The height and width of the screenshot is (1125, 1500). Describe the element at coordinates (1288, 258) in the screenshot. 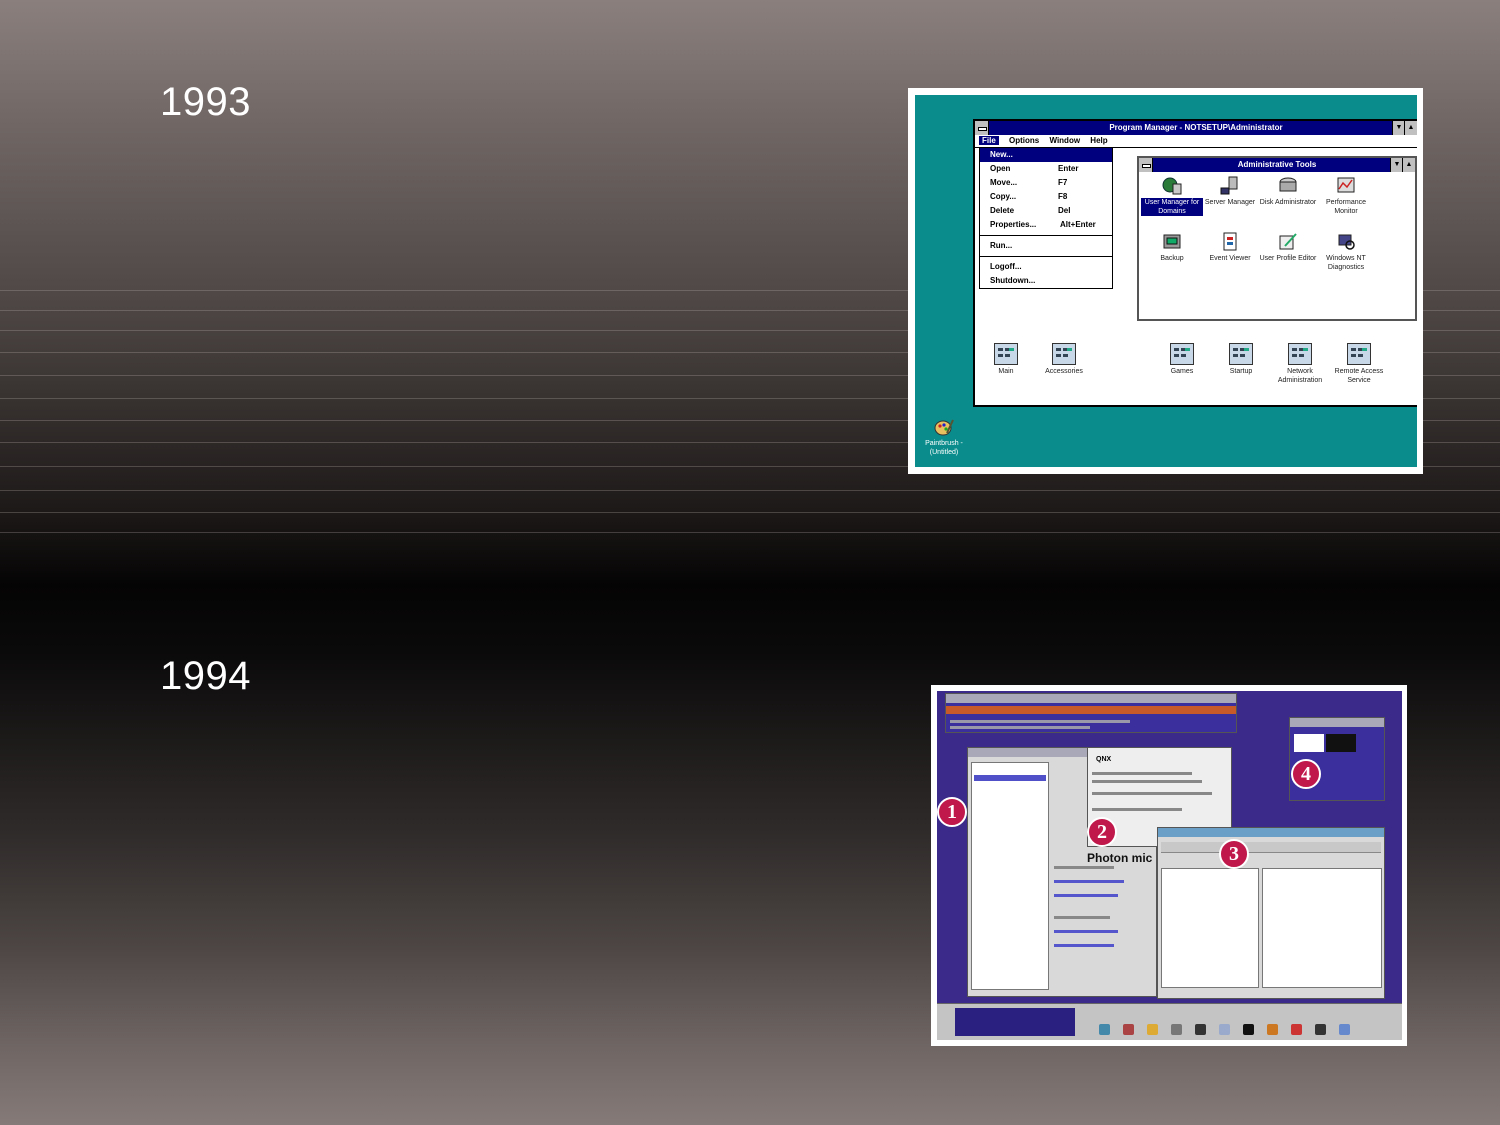

I see `admin-tool-label: User Profile Editor` at that location.